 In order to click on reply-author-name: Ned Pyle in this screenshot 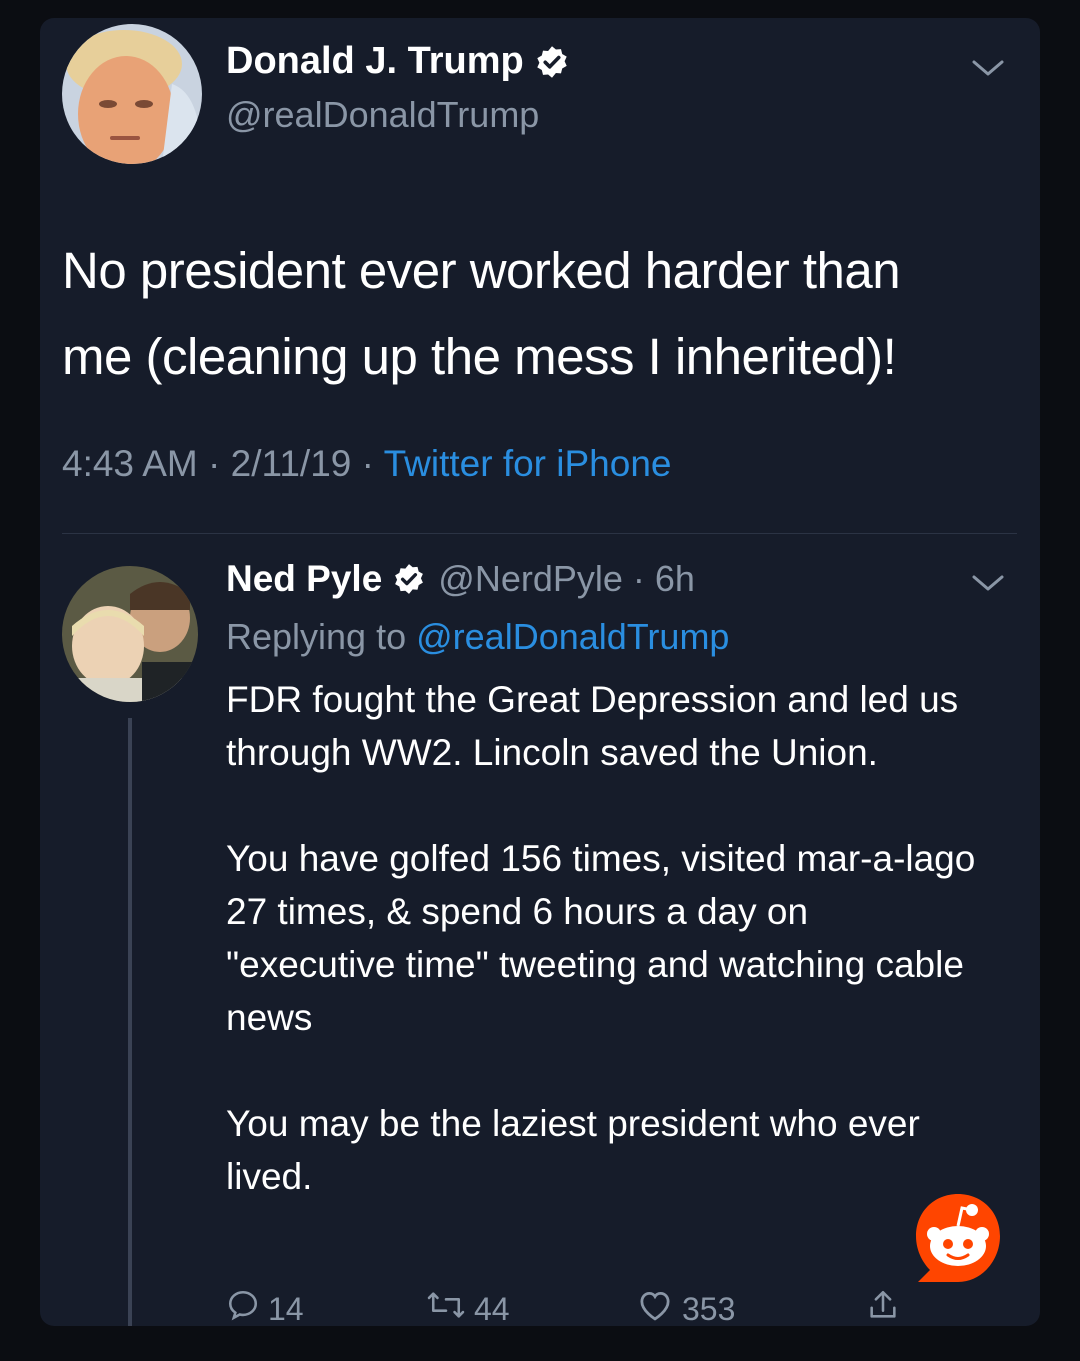, I will do `click(304, 579)`.